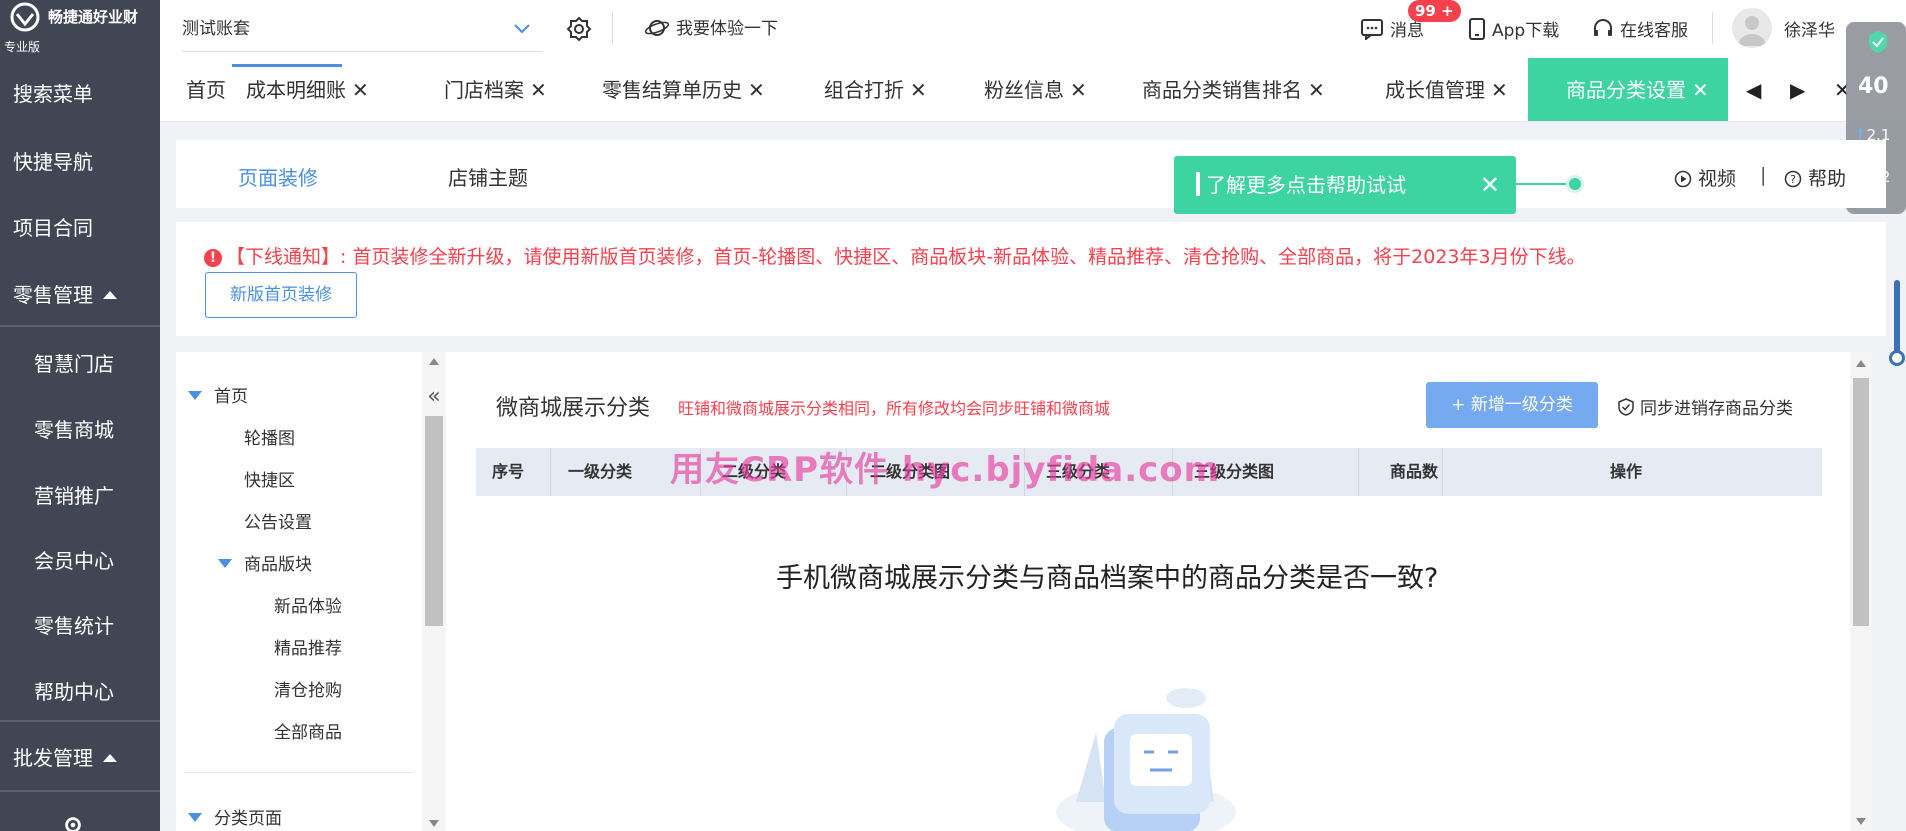 This screenshot has width=1906, height=831. Describe the element at coordinates (1306, 185) in the screenshot. I see `help-tip-text: 了解更多点击帮助试试` at that location.